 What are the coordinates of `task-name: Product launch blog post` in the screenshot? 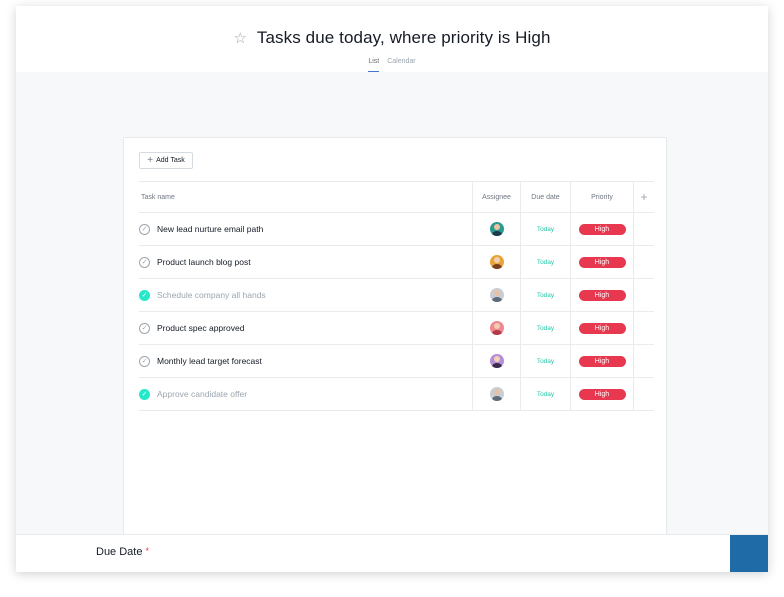 It's located at (204, 262).